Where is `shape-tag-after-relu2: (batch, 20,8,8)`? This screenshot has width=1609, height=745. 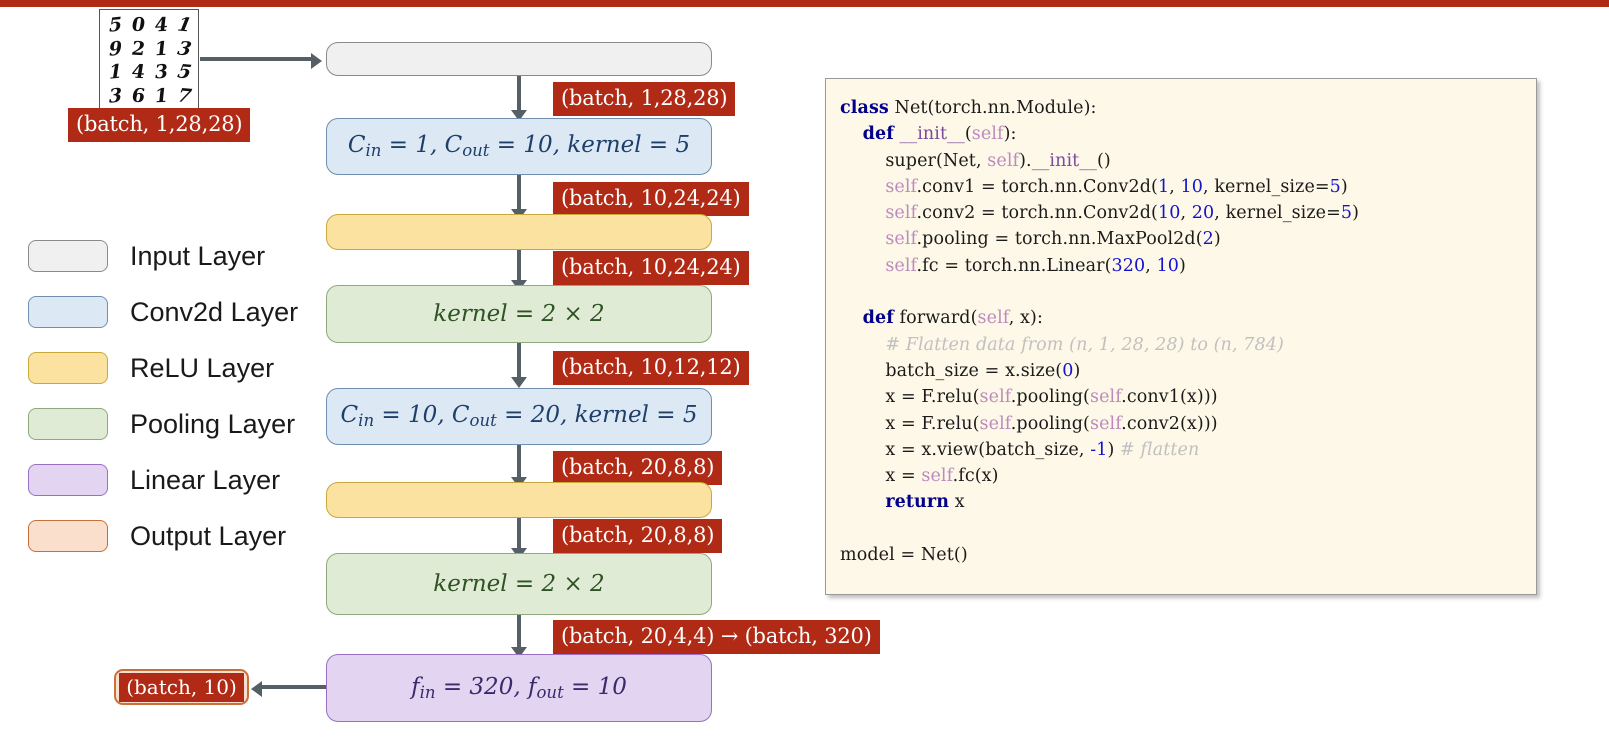 shape-tag-after-relu2: (batch, 20,8,8) is located at coordinates (638, 536).